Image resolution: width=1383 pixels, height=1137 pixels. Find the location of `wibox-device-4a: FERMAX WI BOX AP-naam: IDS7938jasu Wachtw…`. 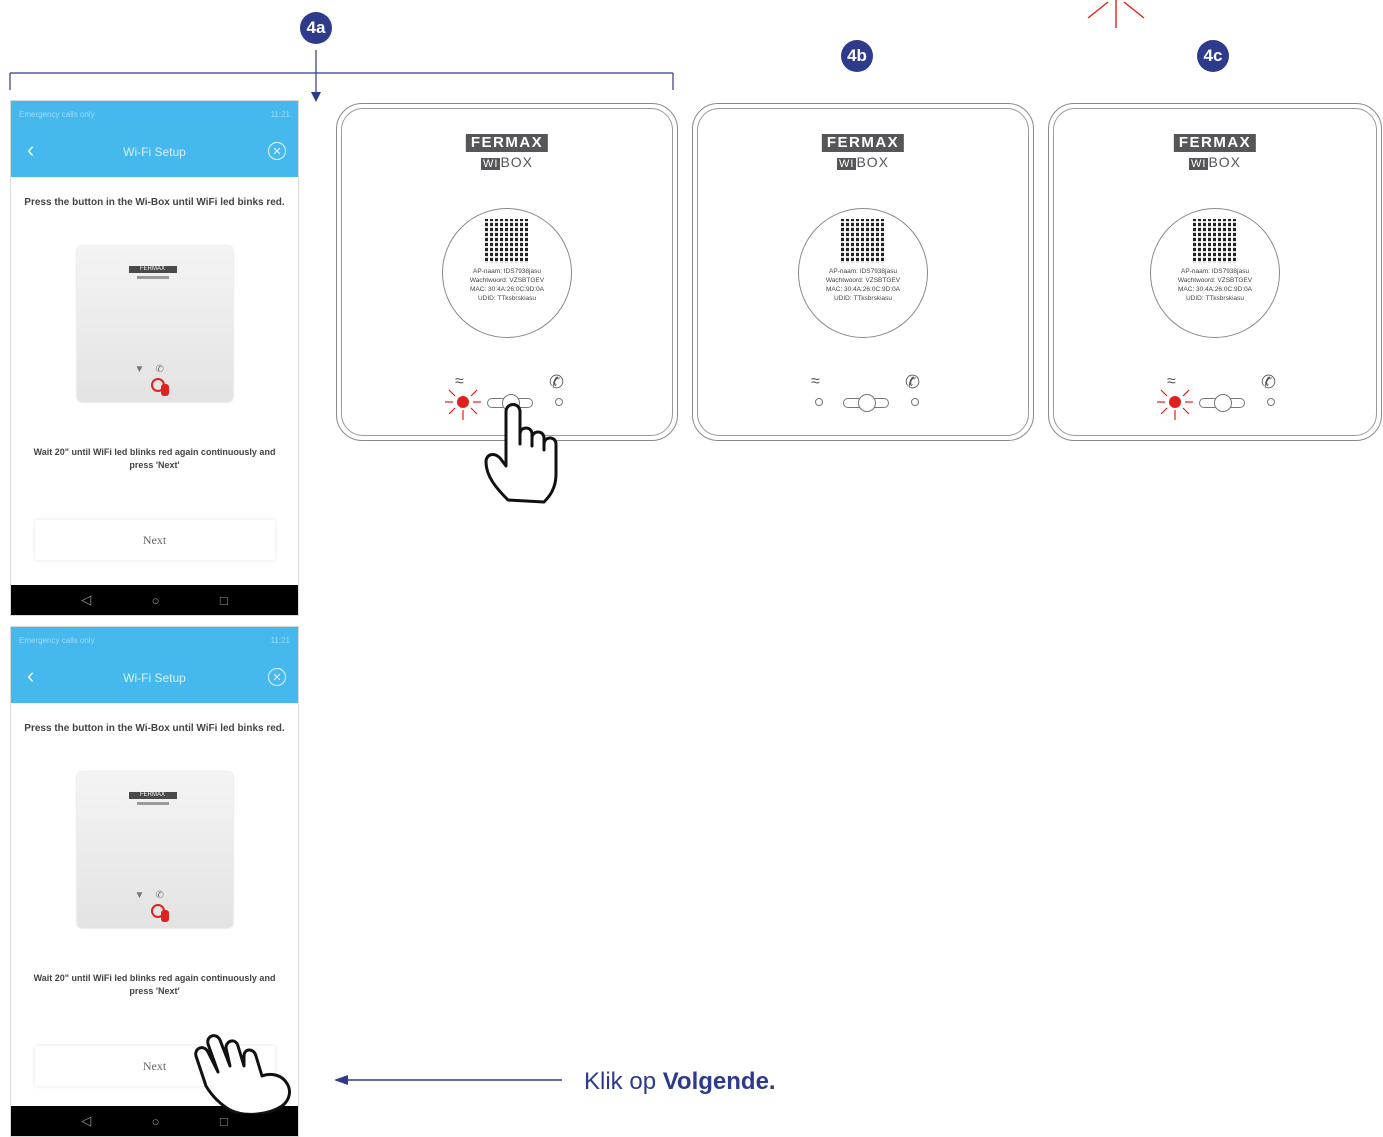

wibox-device-4a: FERMAX WI BOX AP-naam: IDS7938jasu Wachtw… is located at coordinates (507, 272).